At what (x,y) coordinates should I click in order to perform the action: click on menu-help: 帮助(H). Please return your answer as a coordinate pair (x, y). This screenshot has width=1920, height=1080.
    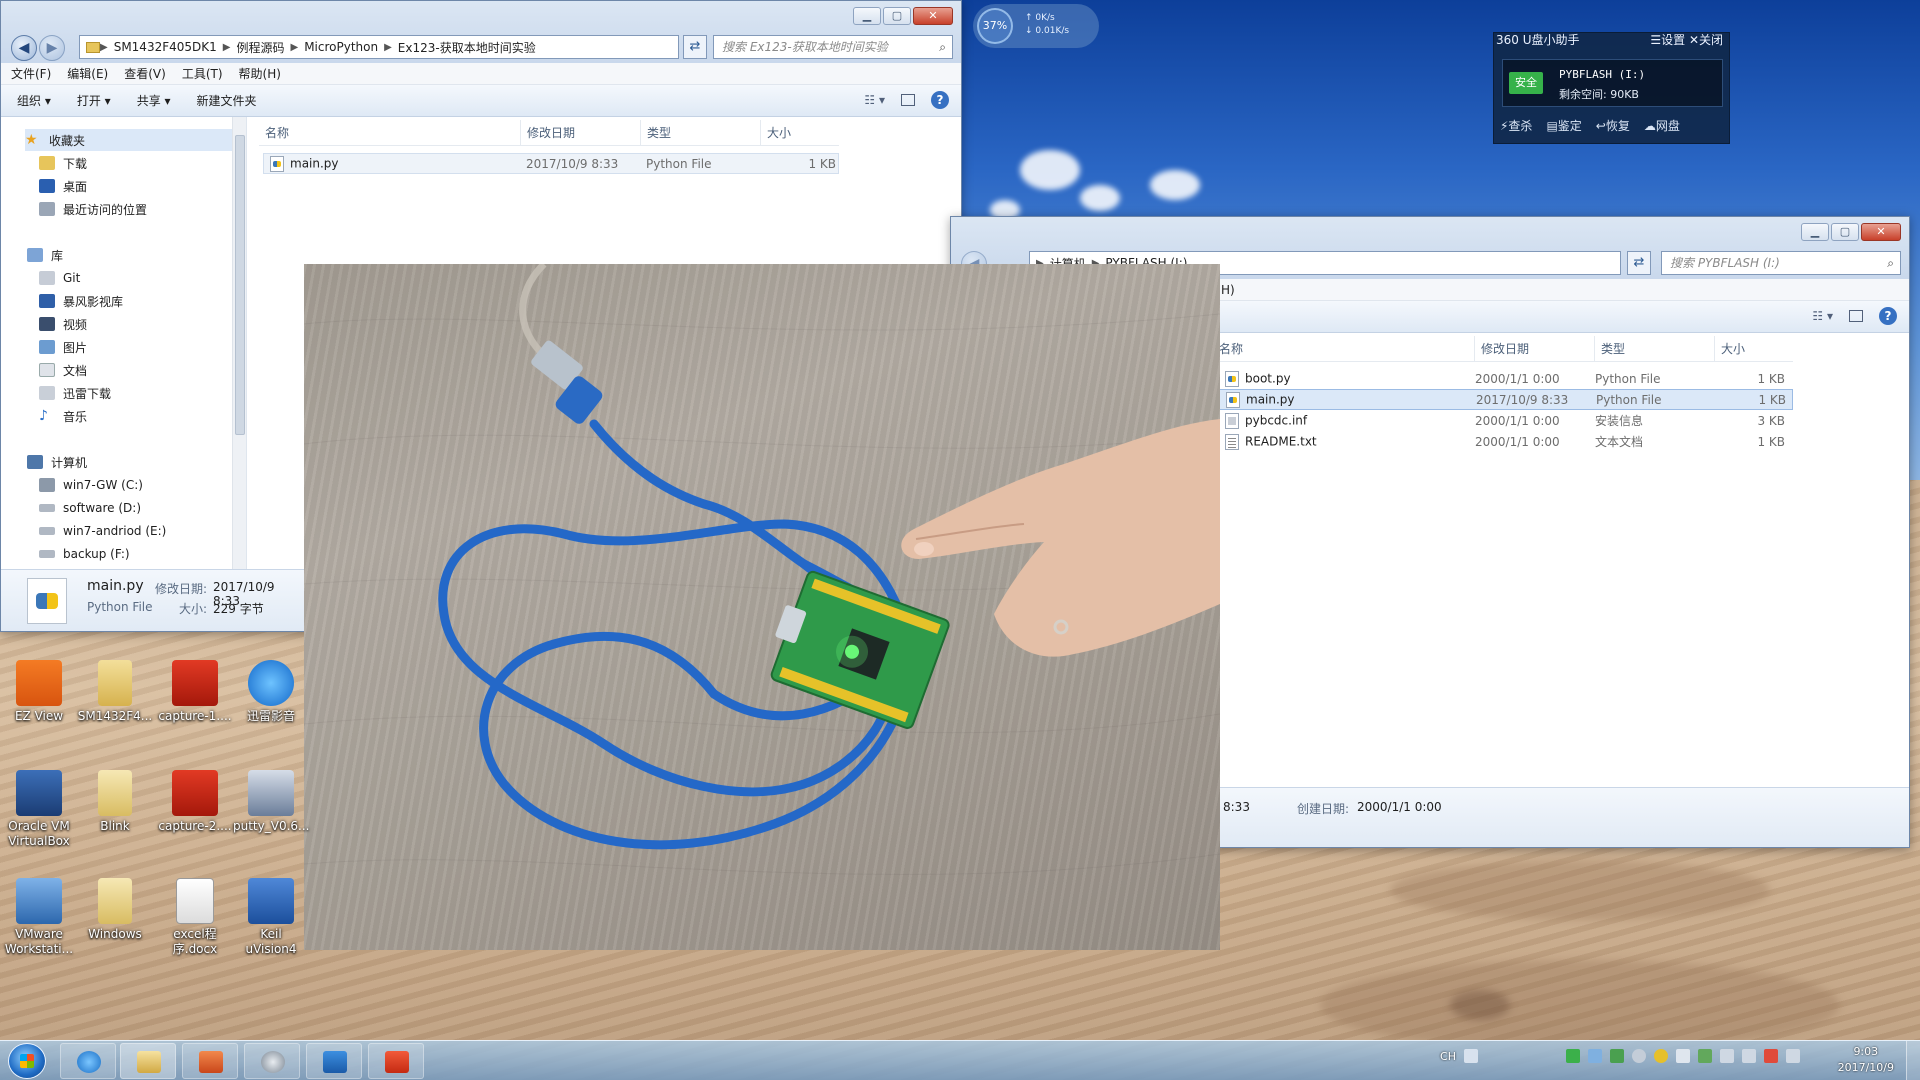
    Looking at the image, I should click on (260, 73).